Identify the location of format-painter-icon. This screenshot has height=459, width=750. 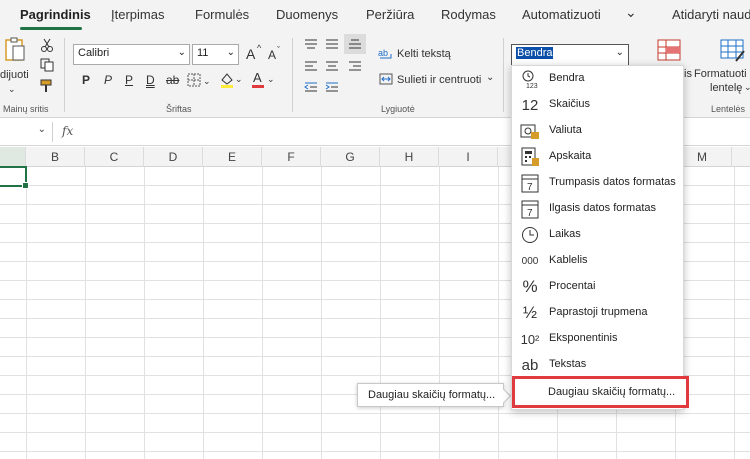
(47, 86).